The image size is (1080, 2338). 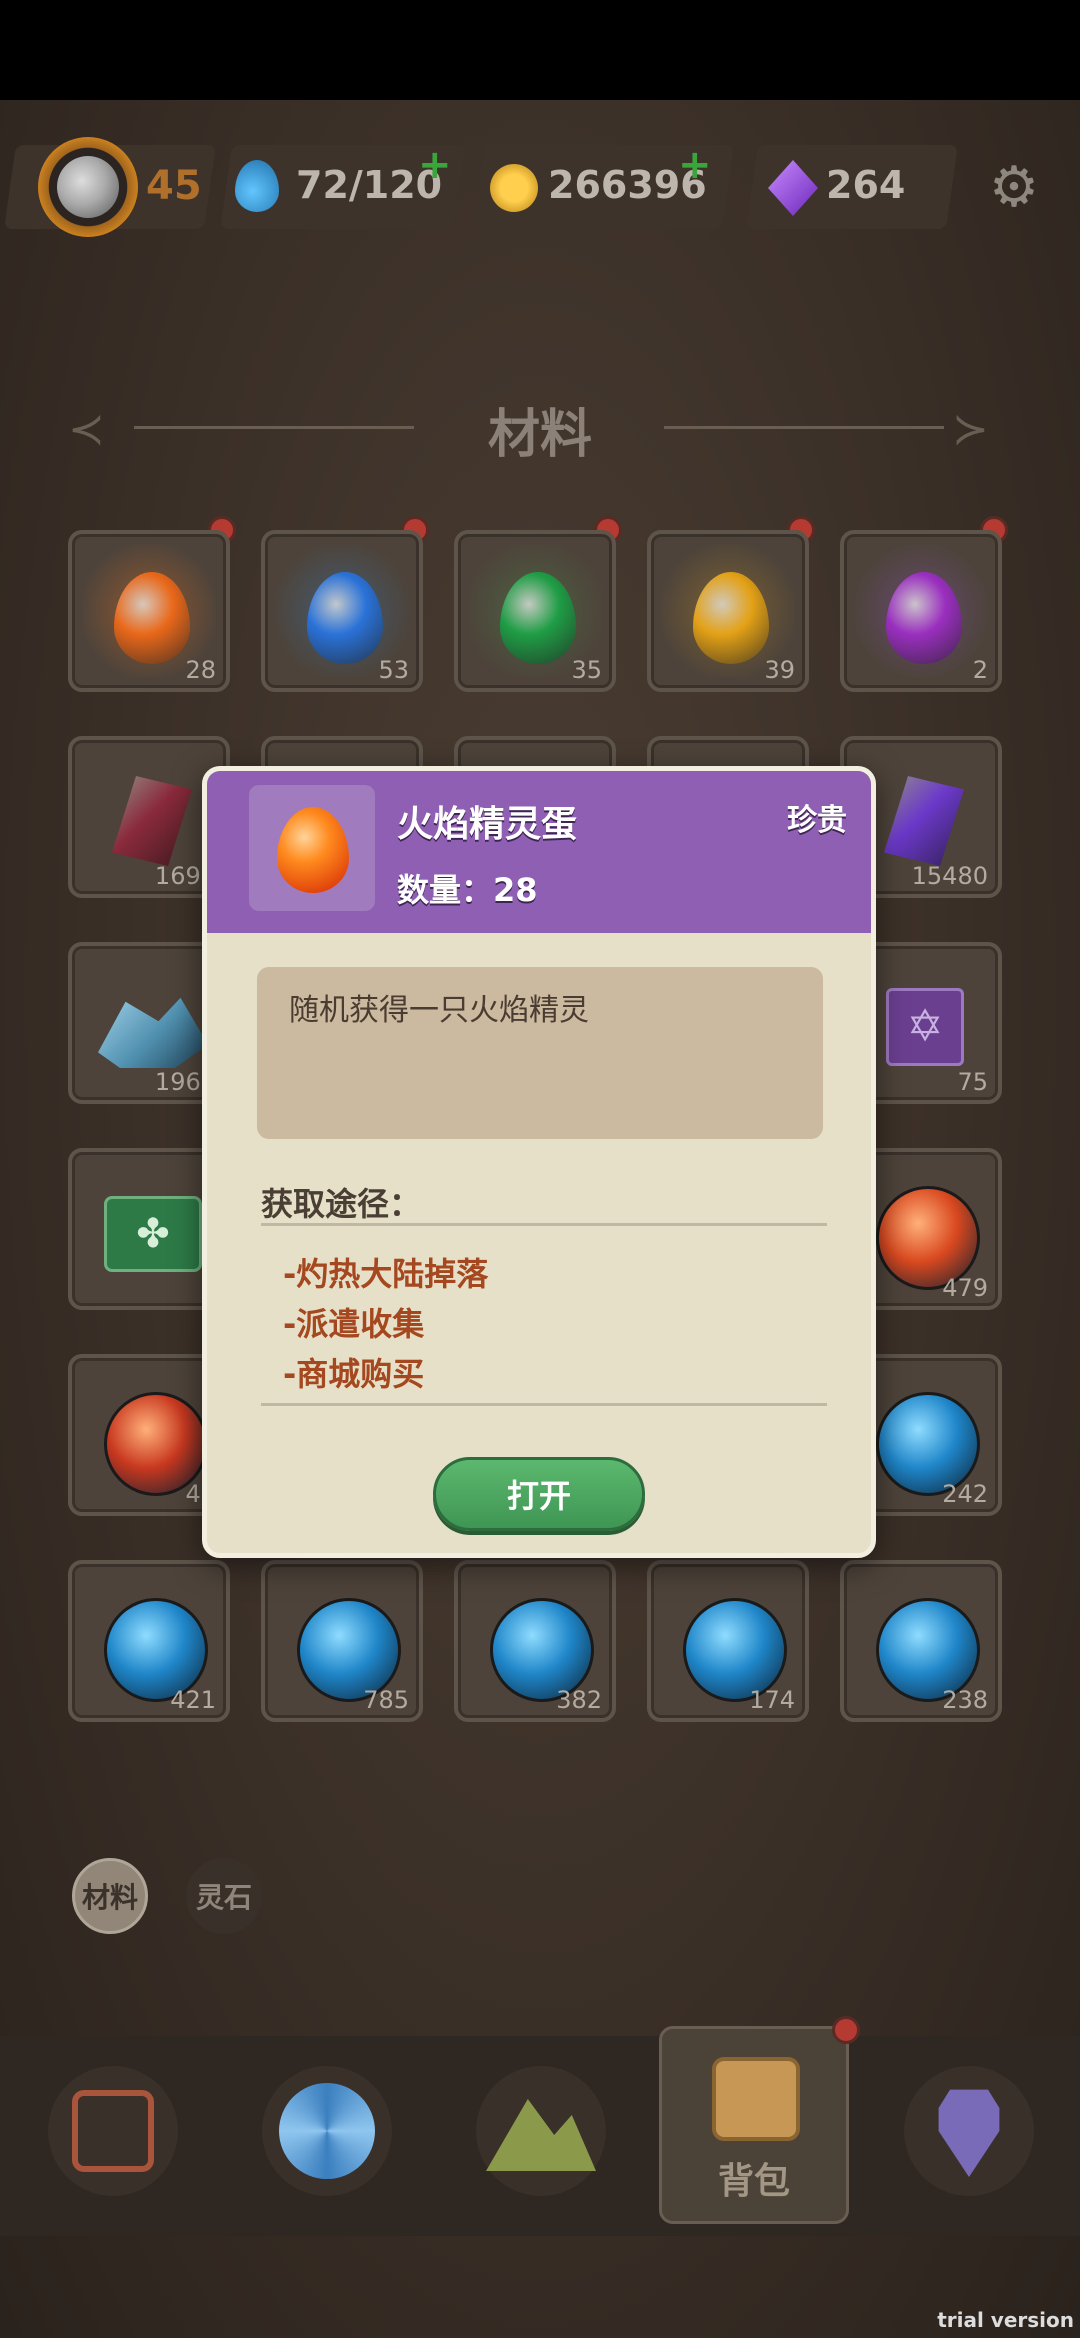 I want to click on location-pin-icon, so click(x=969, y=2133).